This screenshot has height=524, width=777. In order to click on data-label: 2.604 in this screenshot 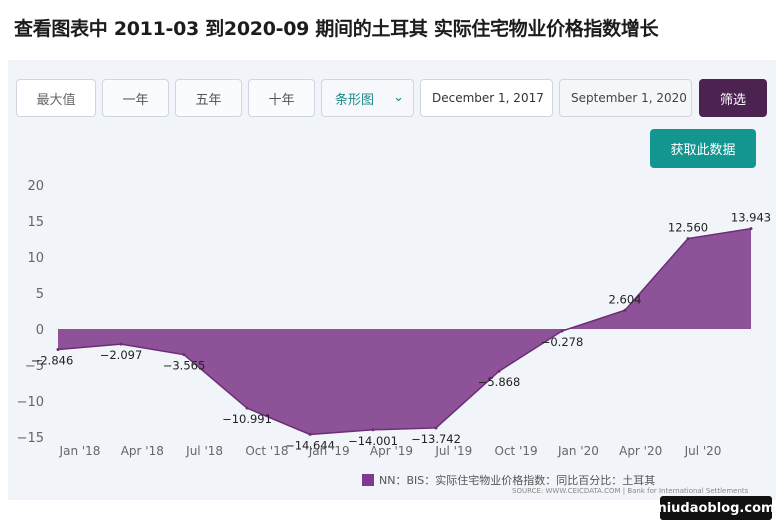, I will do `click(625, 299)`.